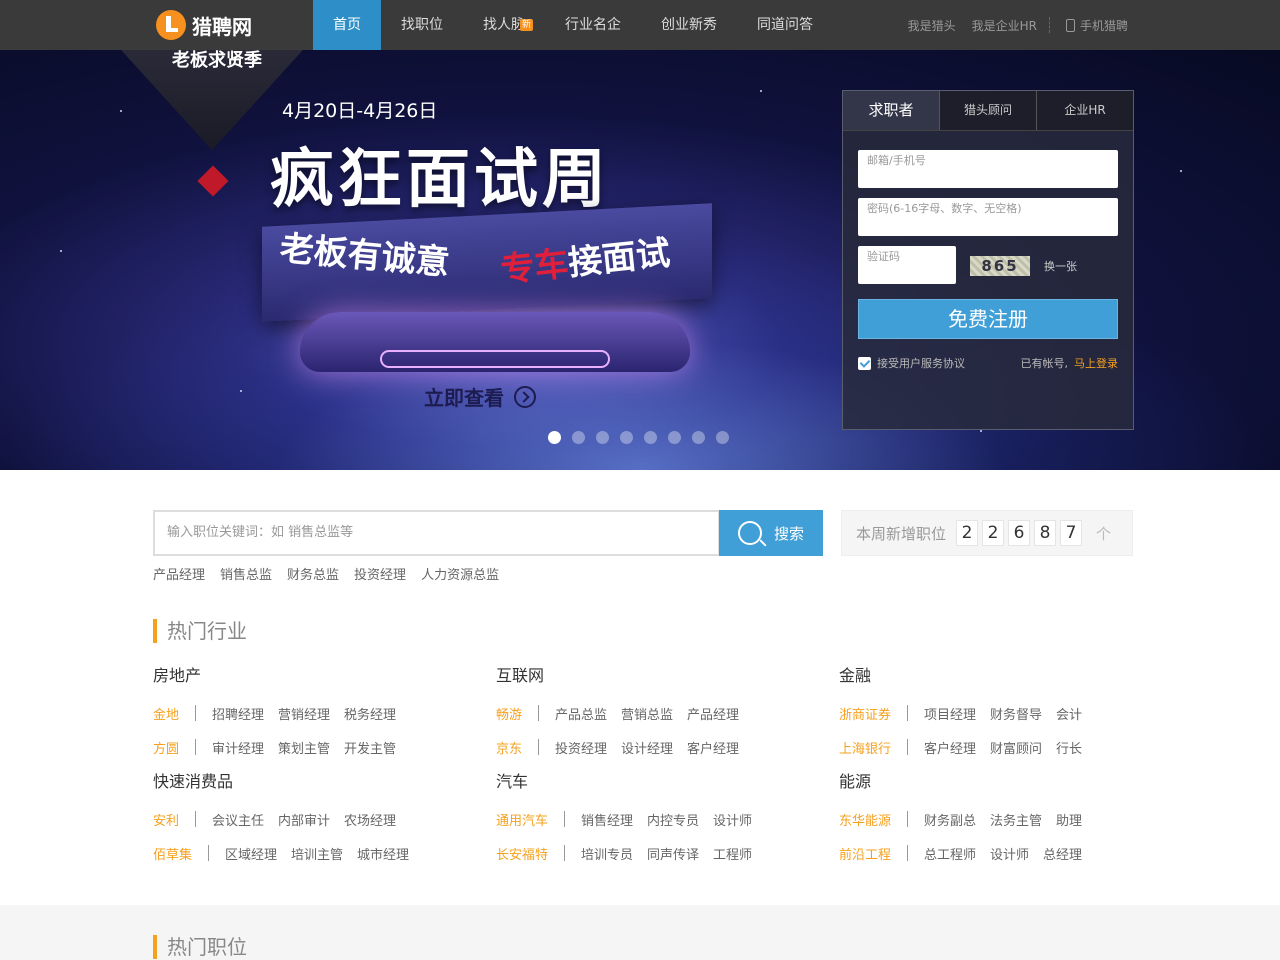 Image resolution: width=1280 pixels, height=960 pixels. Describe the element at coordinates (1000, 266) in the screenshot. I see `captcha-image: 865` at that location.